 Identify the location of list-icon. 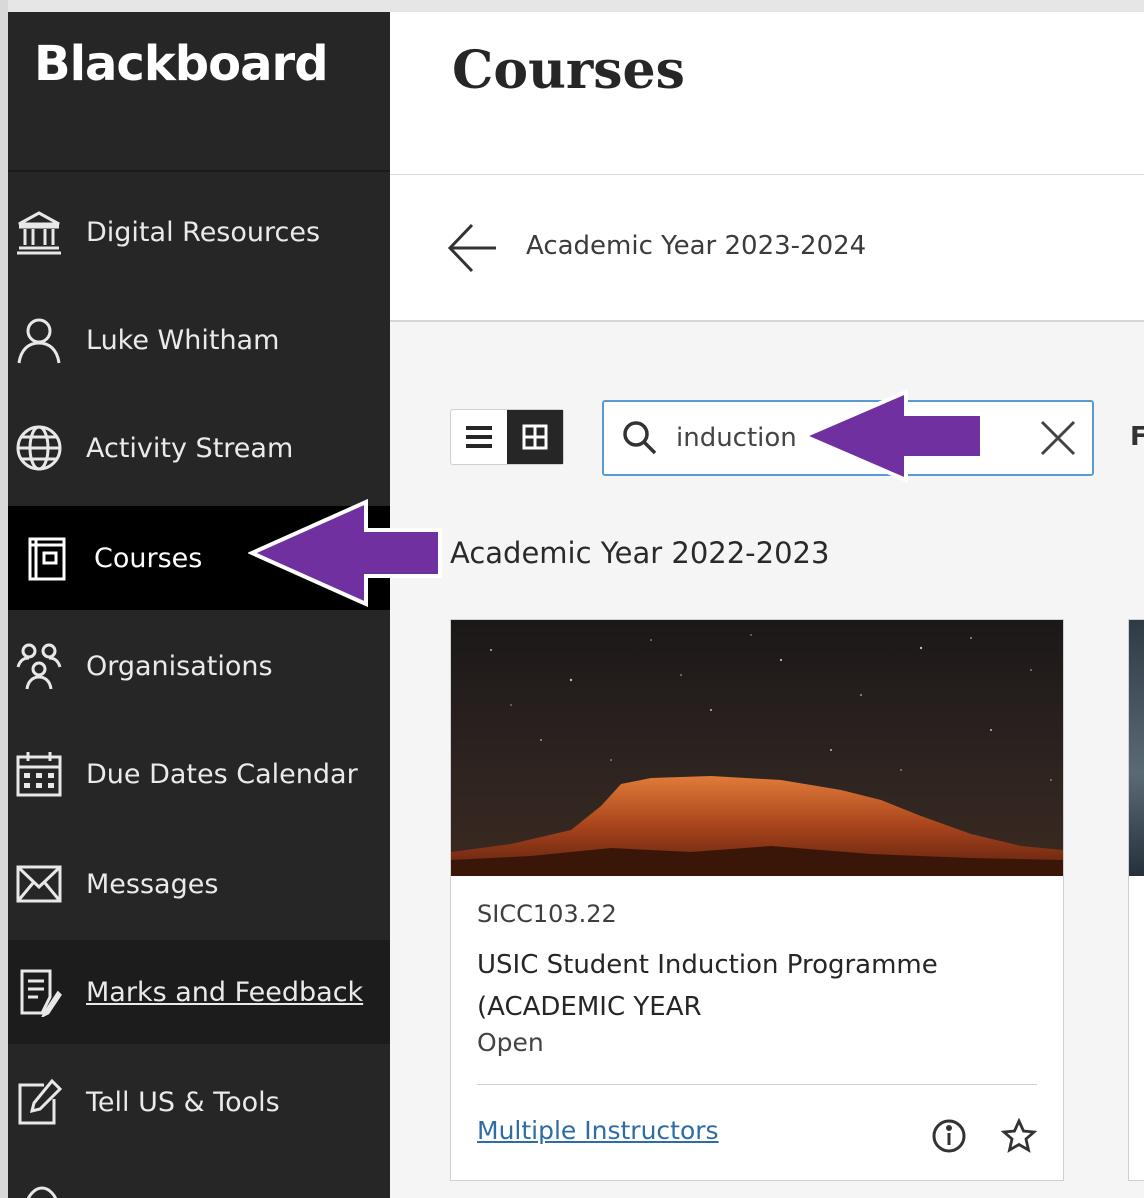
(479, 437).